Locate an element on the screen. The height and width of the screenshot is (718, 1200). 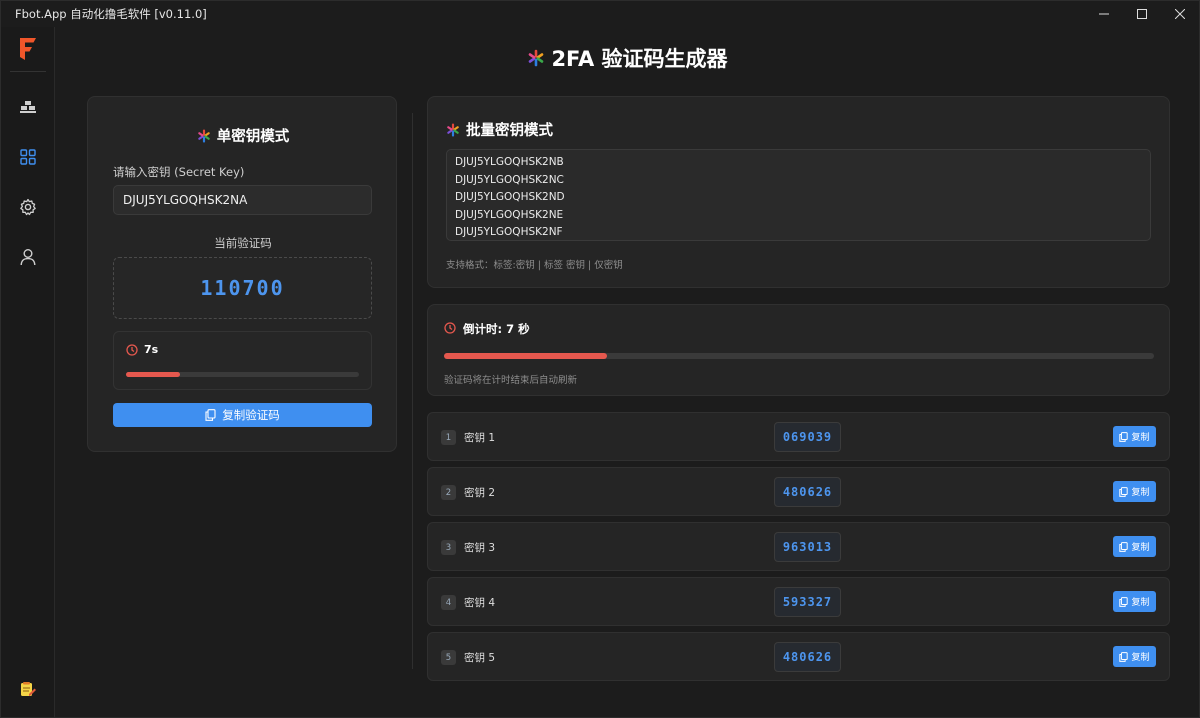
format-hint: 支持格式：标签:密钥 | 标签 密钥 | 仅密钥 is located at coordinates (534, 265).